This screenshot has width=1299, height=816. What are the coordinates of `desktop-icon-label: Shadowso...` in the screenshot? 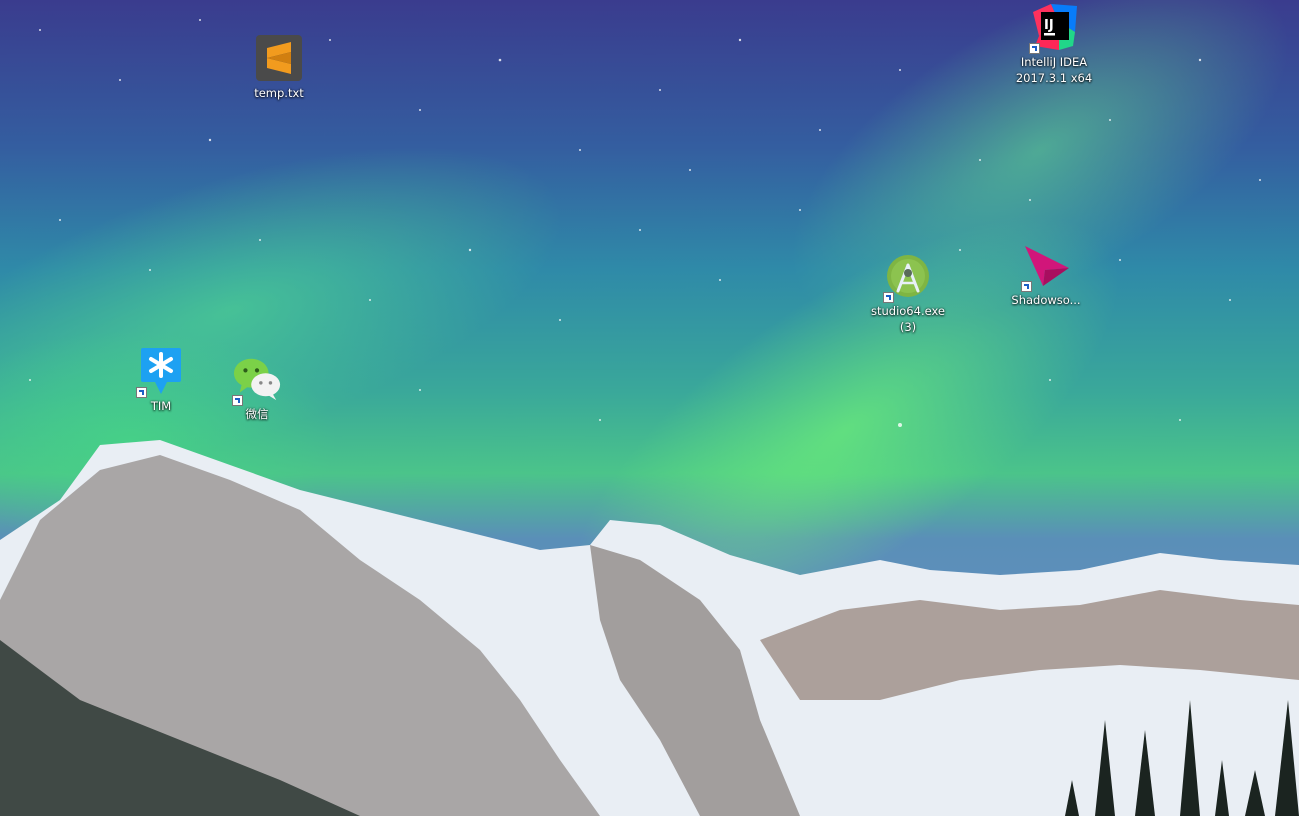 It's located at (1046, 300).